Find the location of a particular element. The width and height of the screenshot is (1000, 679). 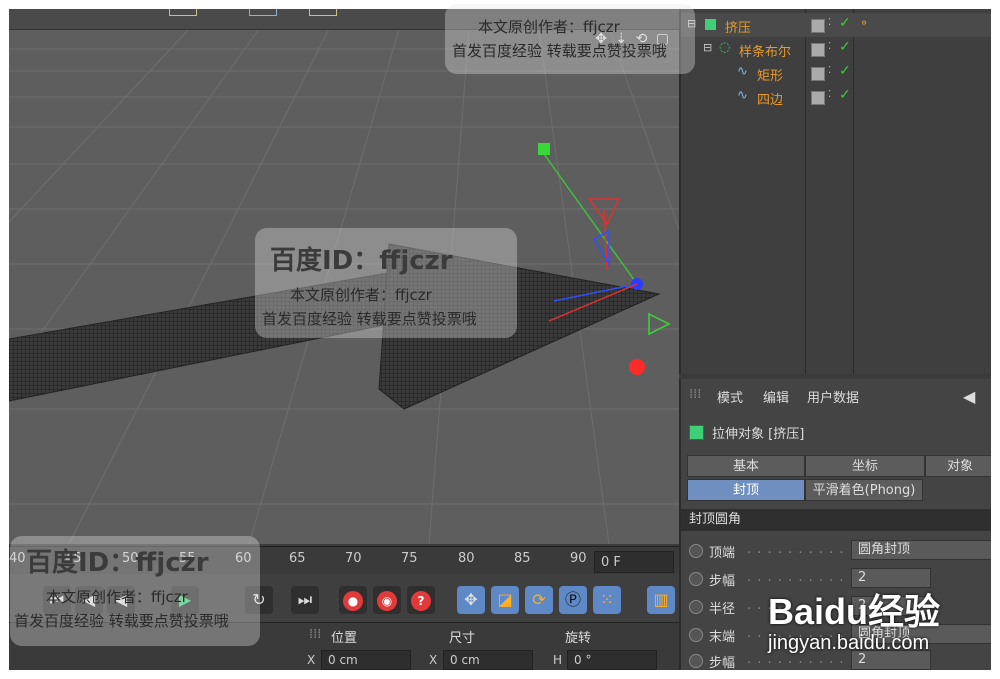

position-x-input: 0 cm is located at coordinates (366, 660).